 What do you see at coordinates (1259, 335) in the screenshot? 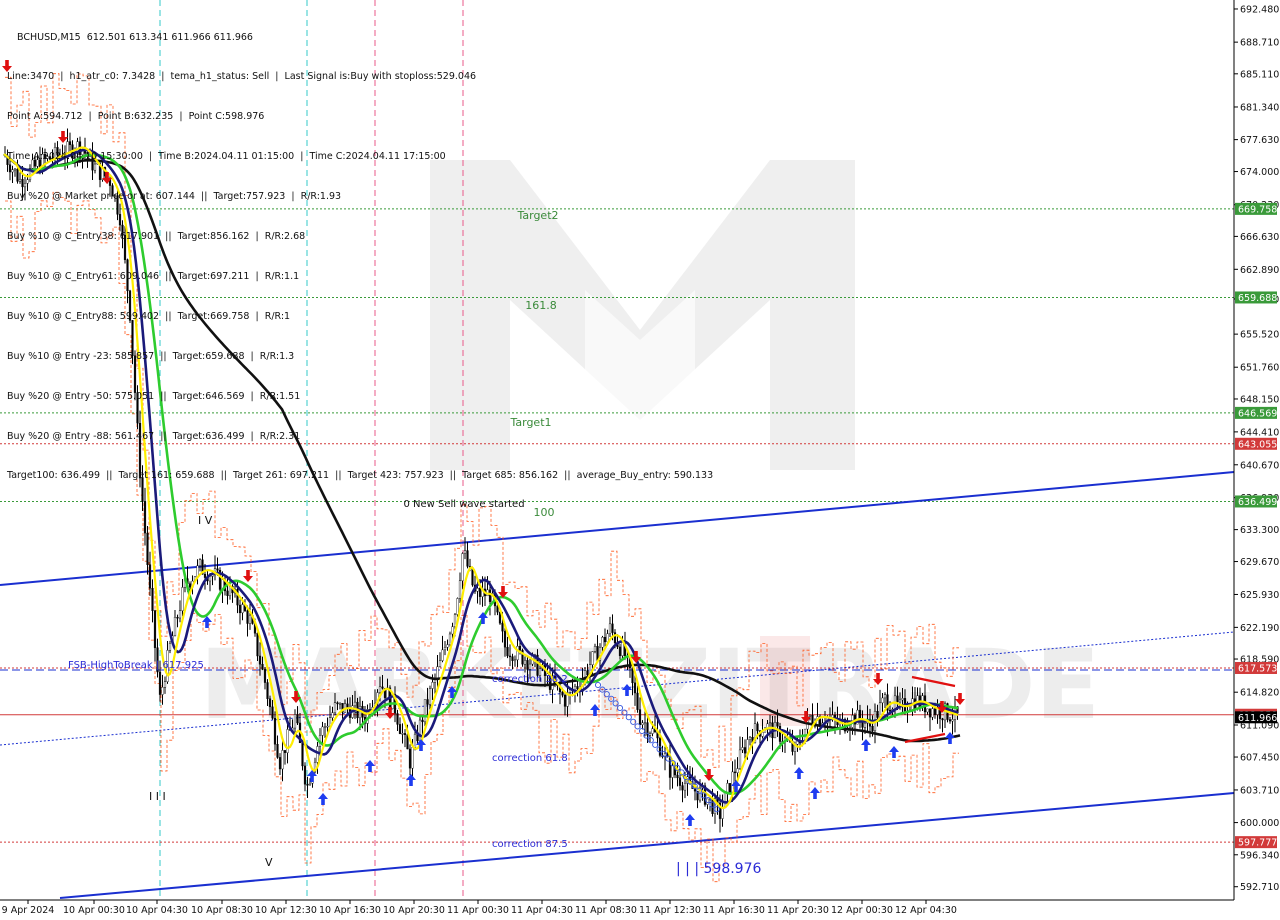
I see `price-tick-label: 655.520` at bounding box center [1259, 335].